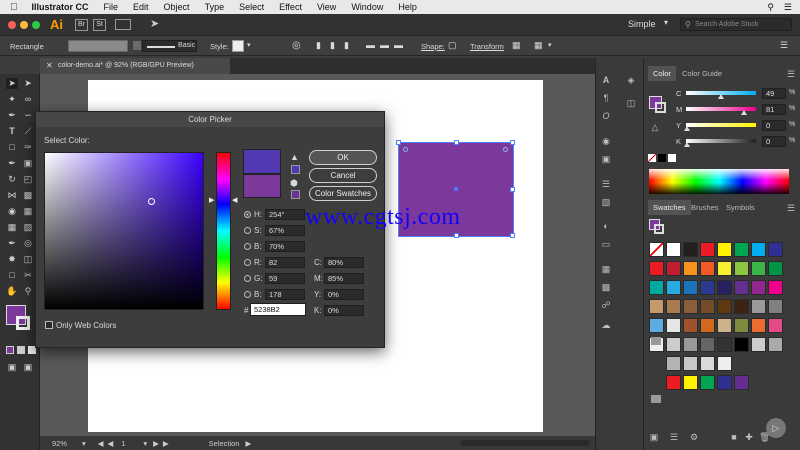 The height and width of the screenshot is (450, 800). I want to click on hue-field: 254°, so click(285, 214).